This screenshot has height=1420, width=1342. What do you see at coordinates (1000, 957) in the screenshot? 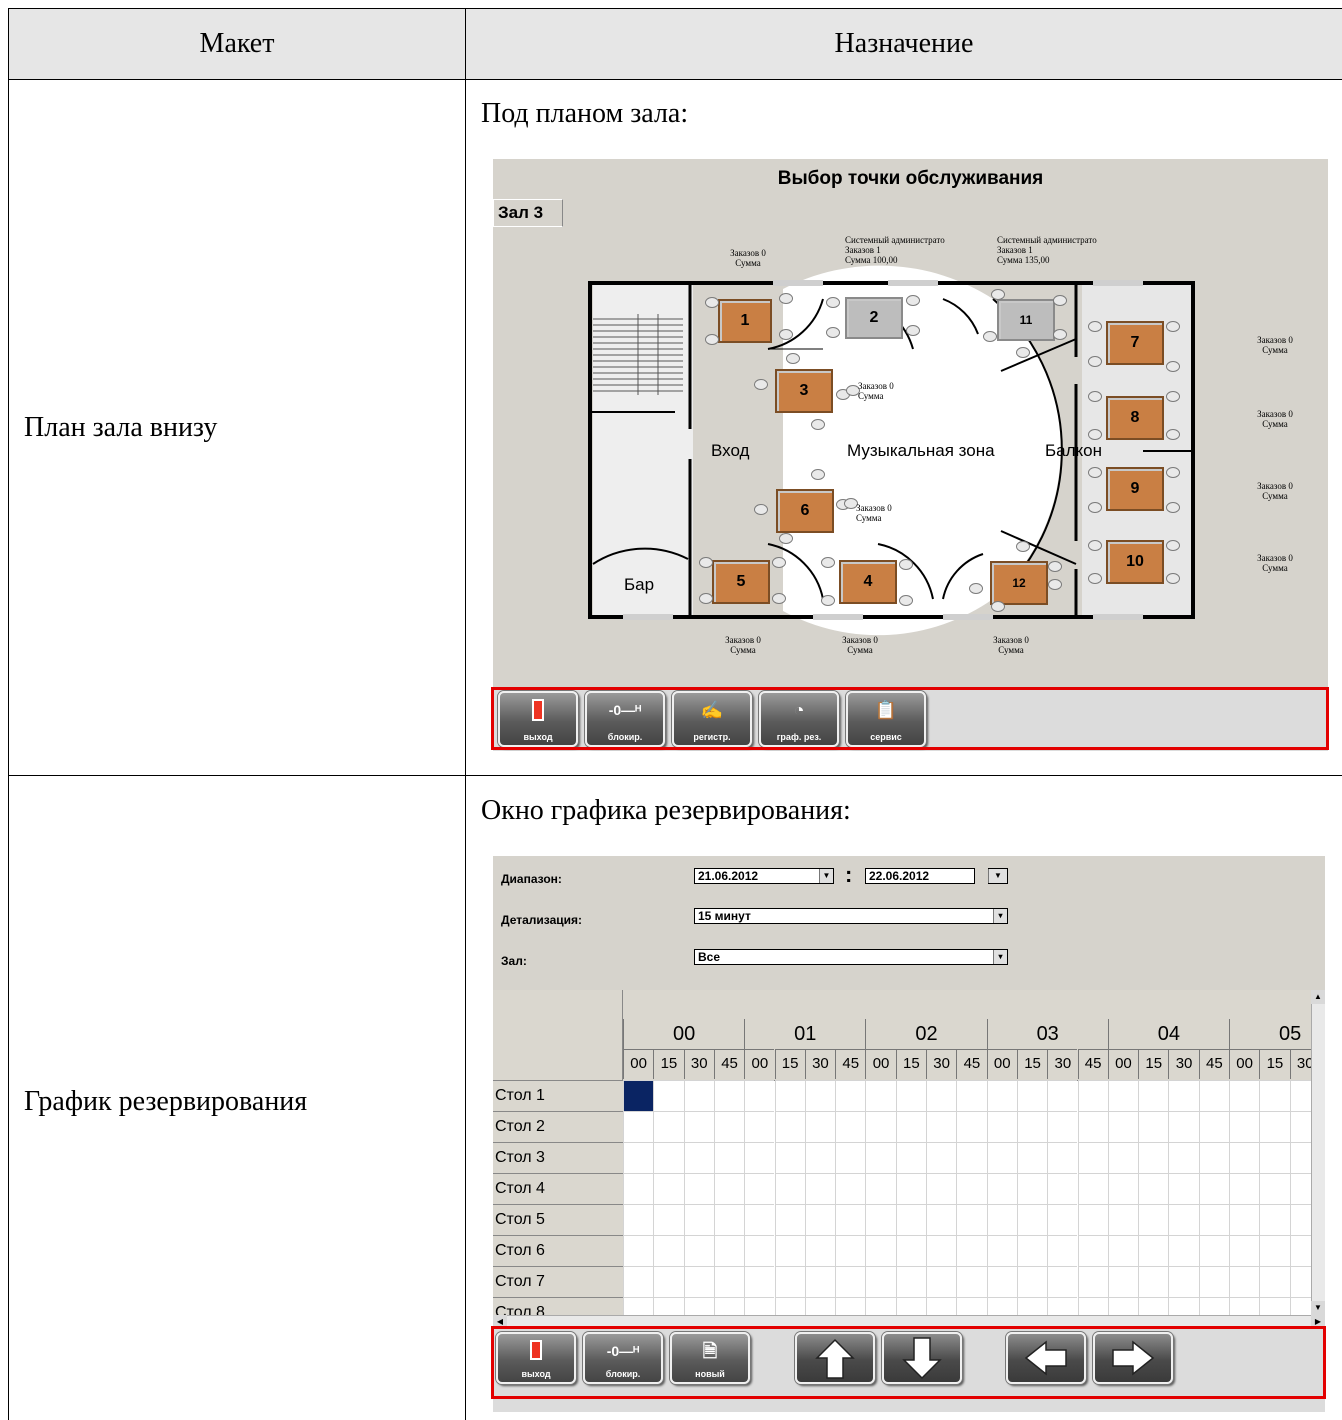
I see `chevron-down-icon: ▾` at bounding box center [1000, 957].